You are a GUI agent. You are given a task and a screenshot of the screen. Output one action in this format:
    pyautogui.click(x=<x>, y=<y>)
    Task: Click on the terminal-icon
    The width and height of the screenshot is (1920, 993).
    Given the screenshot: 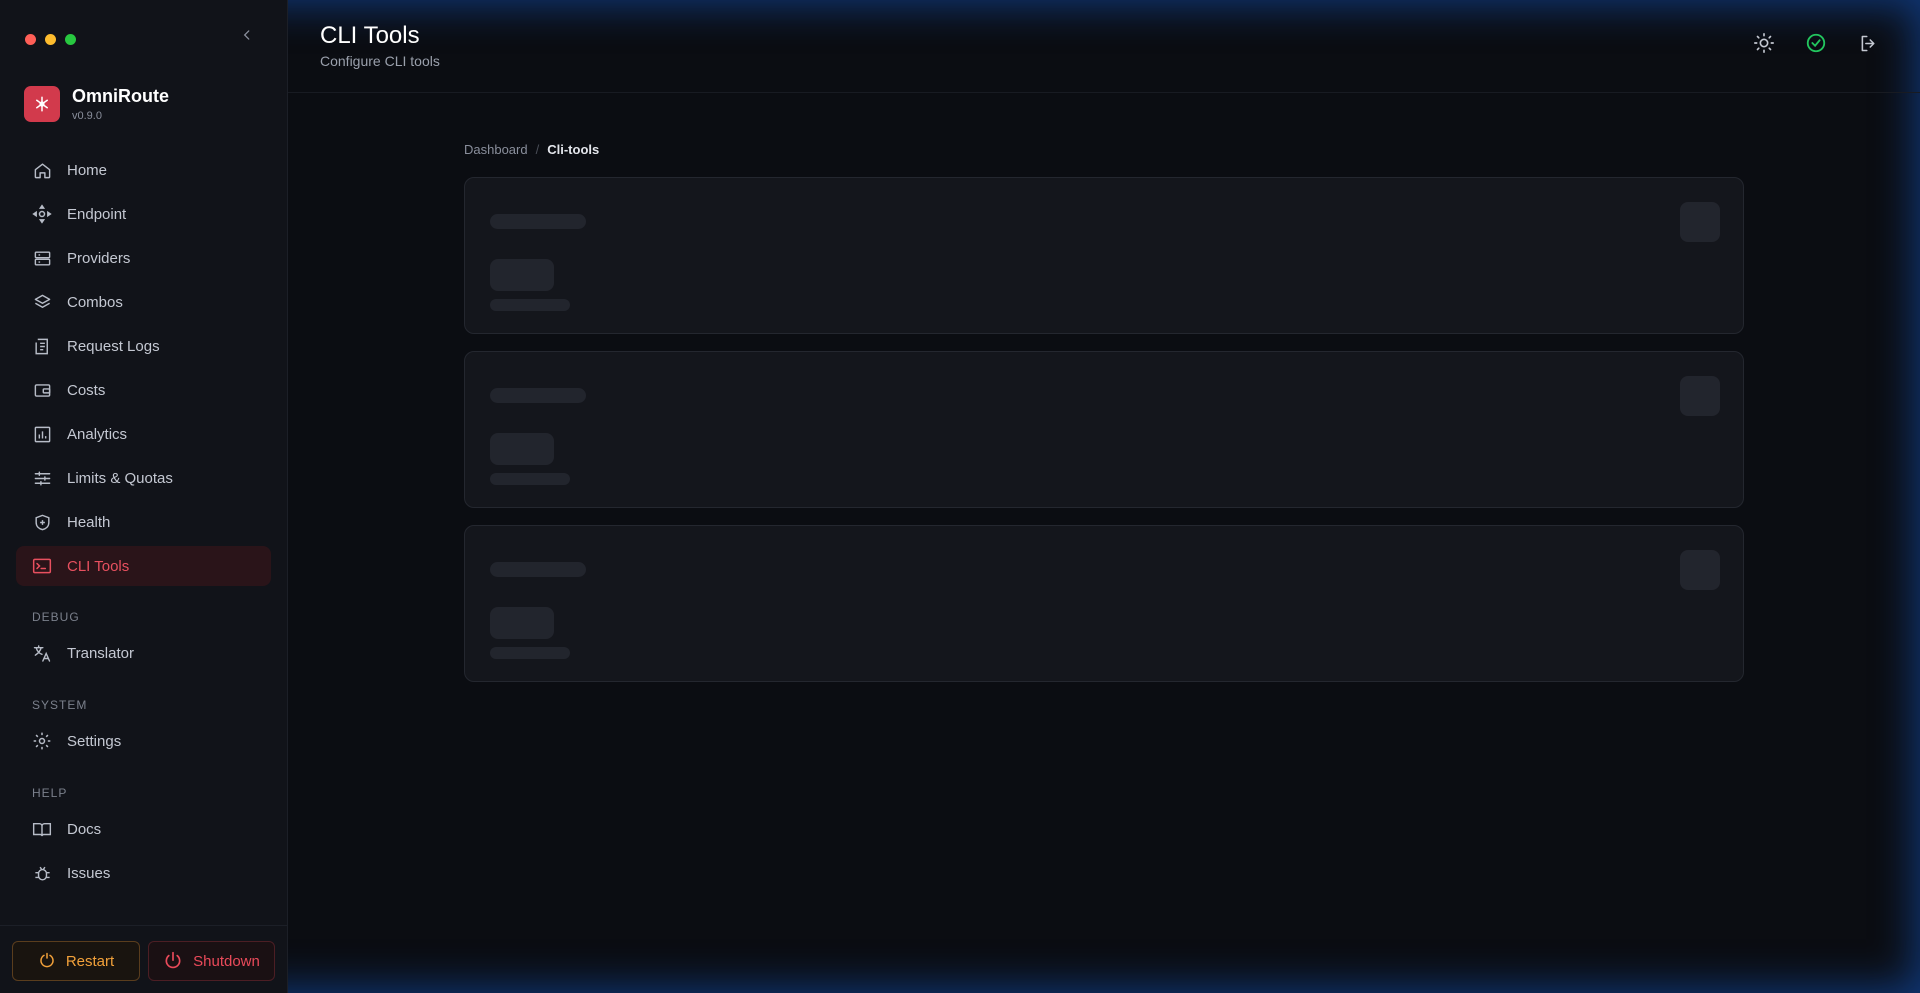 What is the action you would take?
    pyautogui.click(x=42, y=566)
    